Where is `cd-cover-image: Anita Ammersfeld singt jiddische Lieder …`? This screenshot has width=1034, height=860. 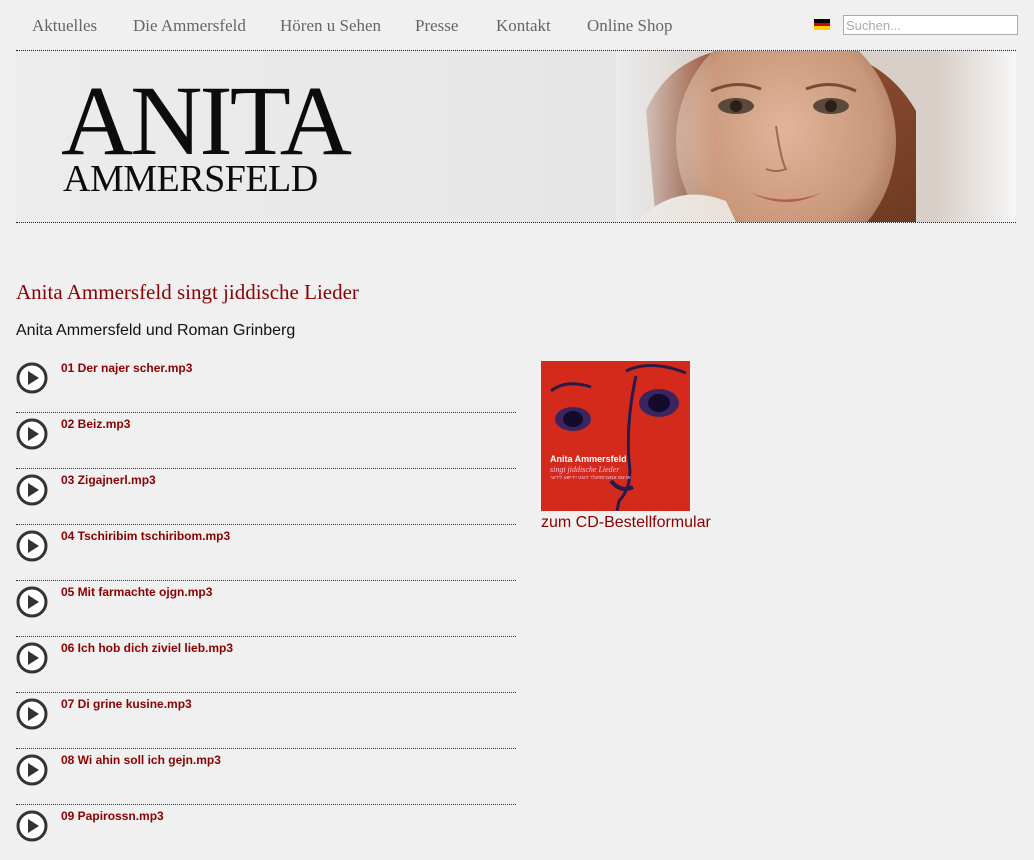 cd-cover-image: Anita Ammersfeld singt jiddische Lieder … is located at coordinates (615, 436).